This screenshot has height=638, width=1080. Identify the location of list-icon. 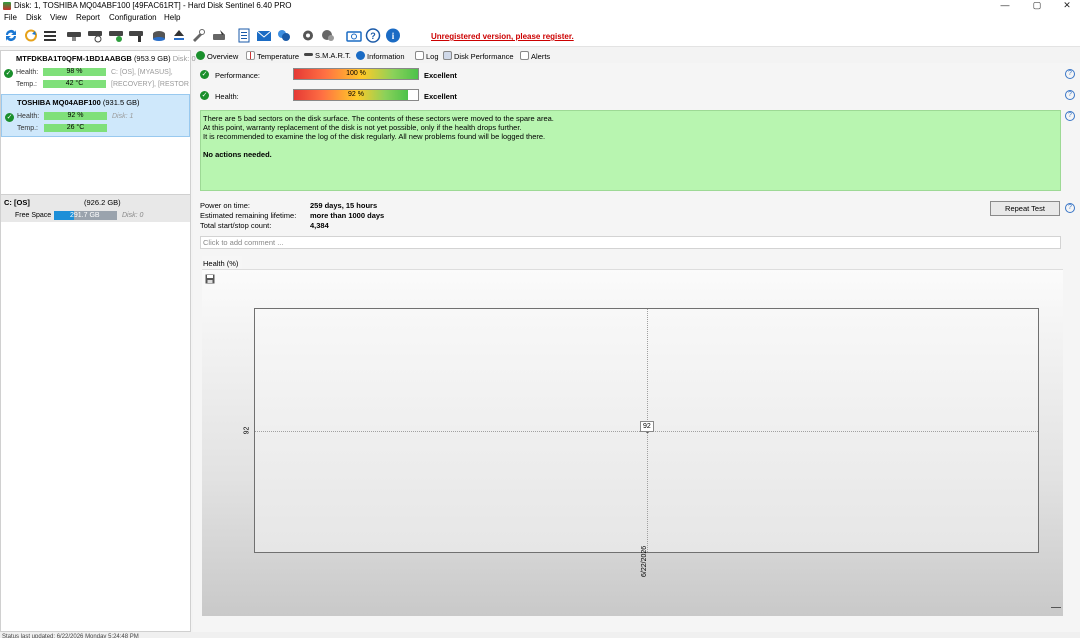
(50, 35).